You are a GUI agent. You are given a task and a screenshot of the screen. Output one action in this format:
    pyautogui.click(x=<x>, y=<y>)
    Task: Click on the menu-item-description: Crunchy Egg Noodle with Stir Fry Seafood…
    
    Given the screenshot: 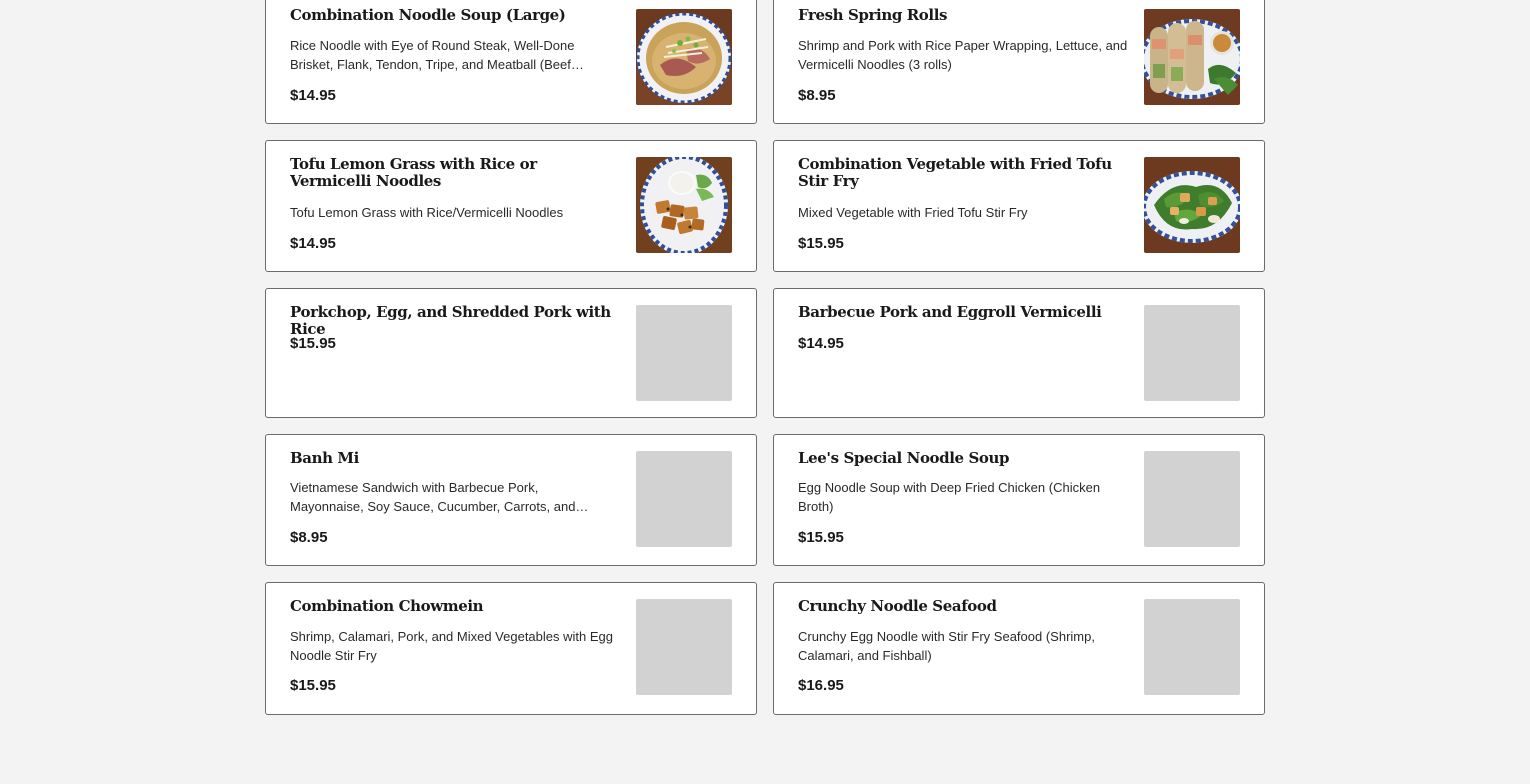 What is the action you would take?
    pyautogui.click(x=946, y=646)
    